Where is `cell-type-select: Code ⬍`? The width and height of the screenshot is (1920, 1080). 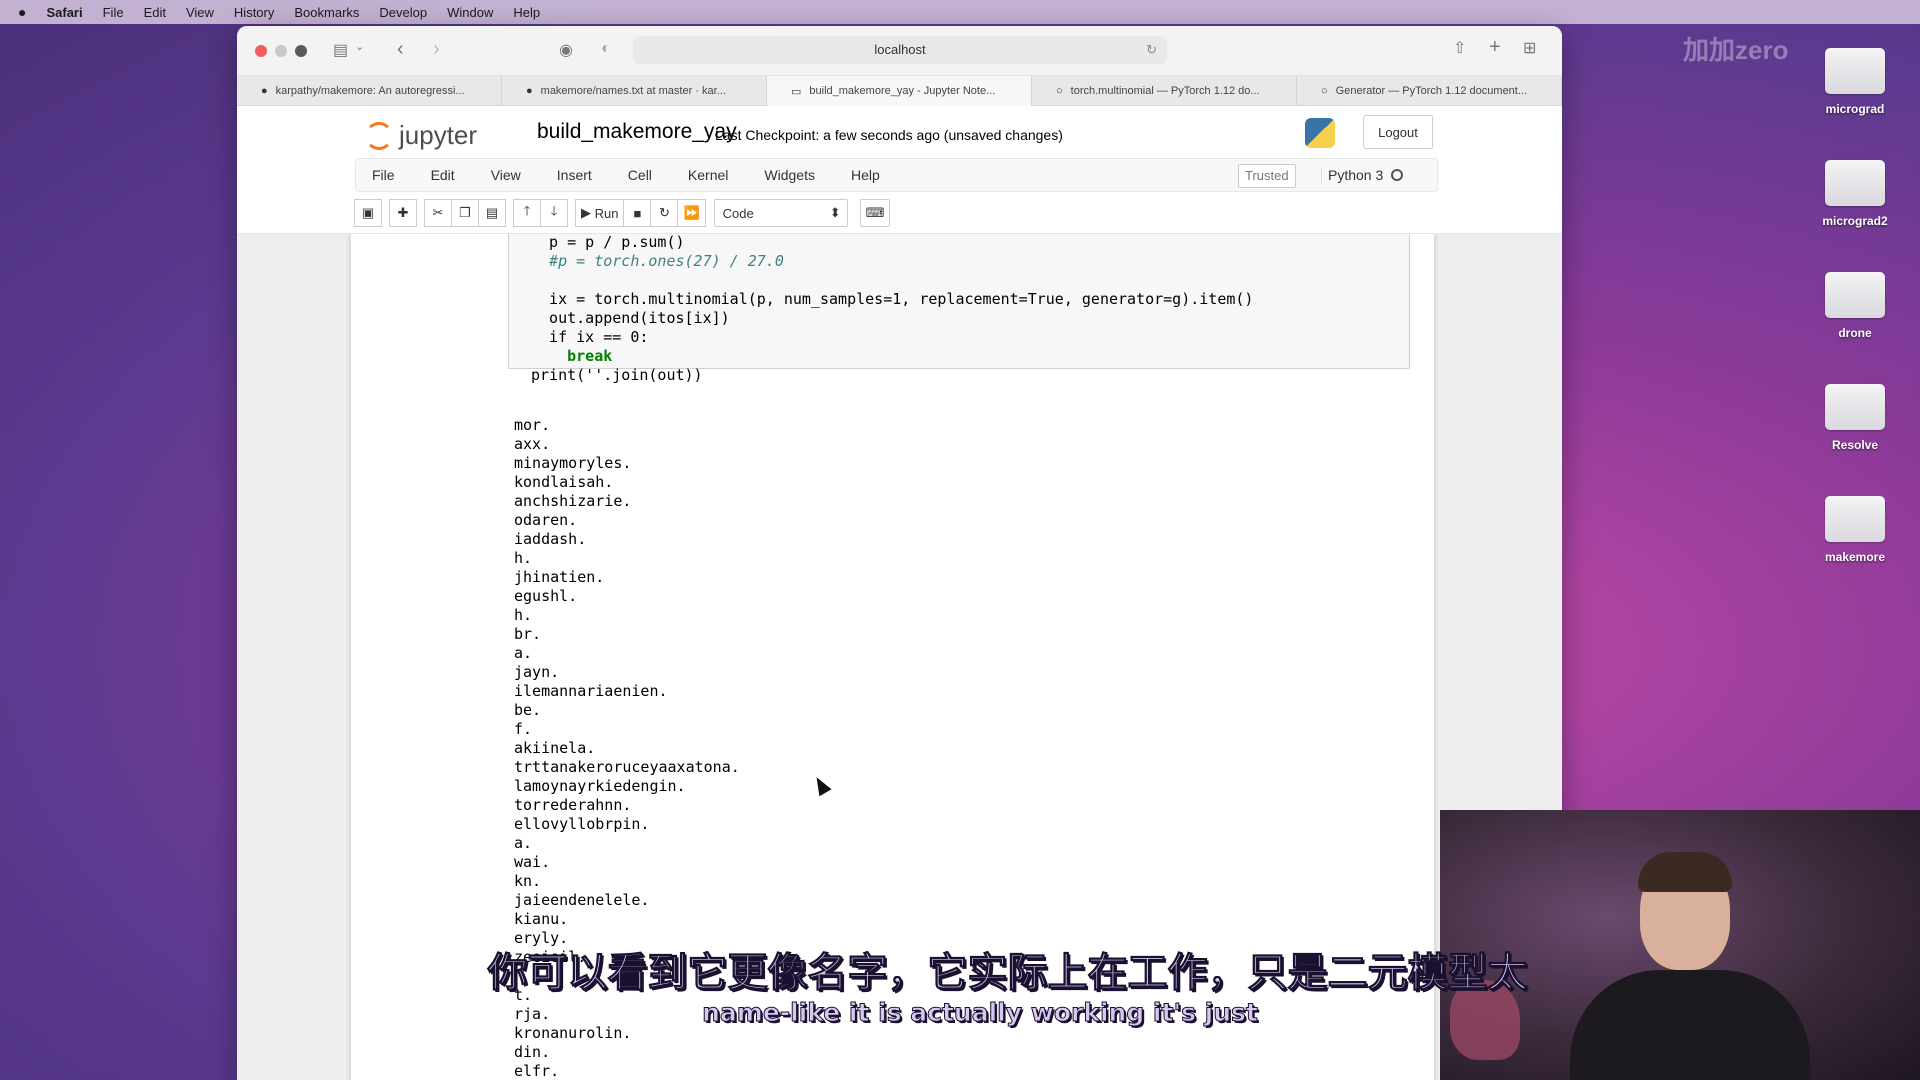
cell-type-select: Code ⬍ is located at coordinates (780, 213).